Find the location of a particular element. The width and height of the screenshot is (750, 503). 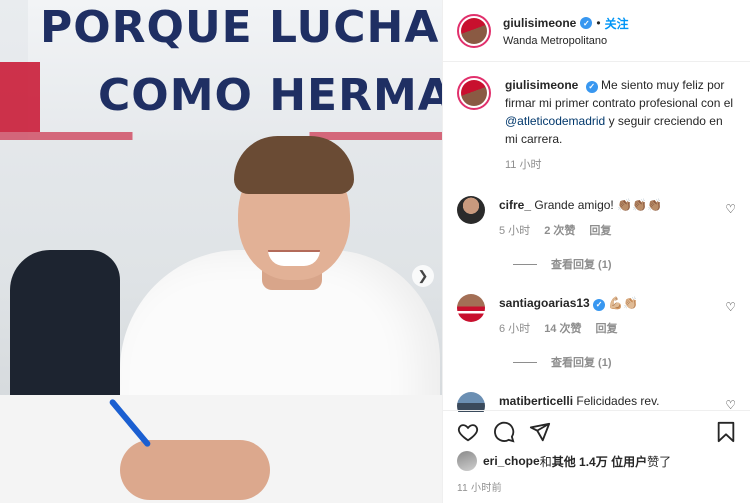

slogan-line-2: COMO HERMANOS is located at coordinates (270, 95).